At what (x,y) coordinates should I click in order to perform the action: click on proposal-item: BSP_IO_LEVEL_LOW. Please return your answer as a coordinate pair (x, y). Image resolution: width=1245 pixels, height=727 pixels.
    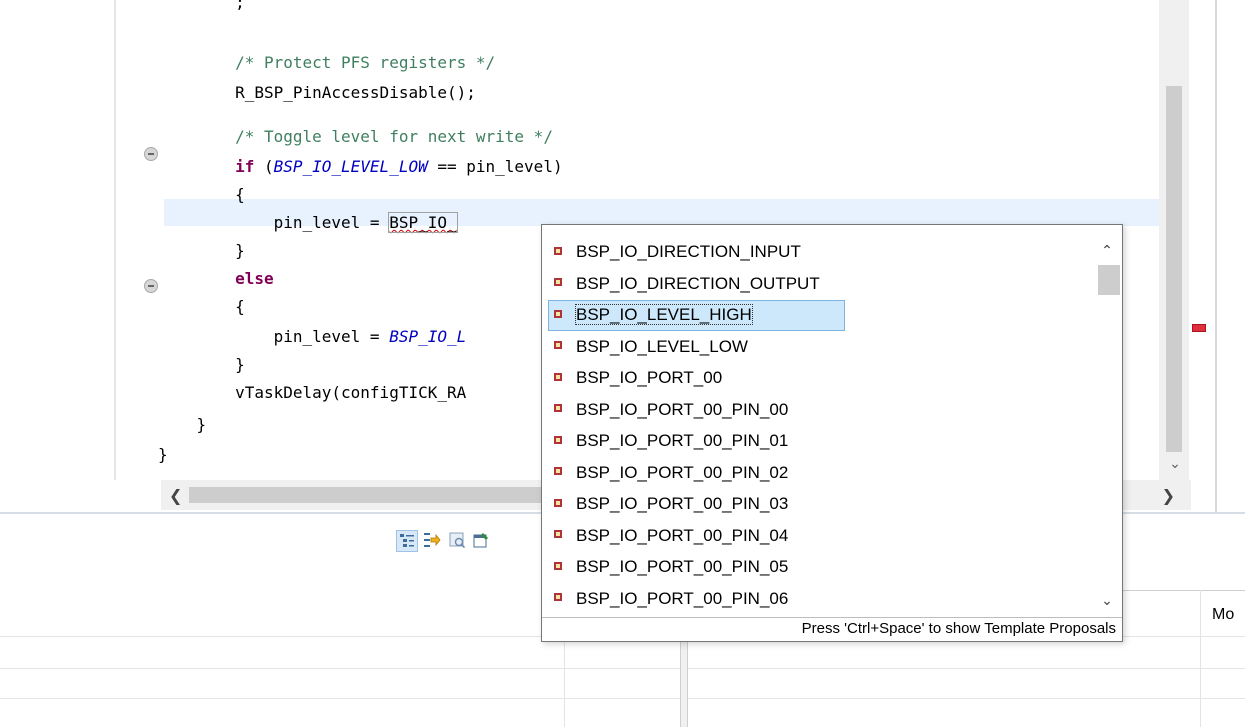
    Looking at the image, I should click on (651, 347).